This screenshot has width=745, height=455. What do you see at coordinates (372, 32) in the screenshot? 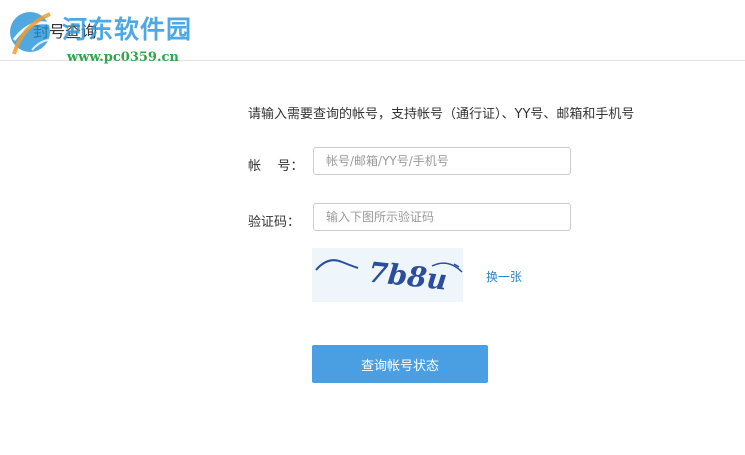
I see `page-header: 封号查询 河东软件园 www.pc0359.cn` at bounding box center [372, 32].